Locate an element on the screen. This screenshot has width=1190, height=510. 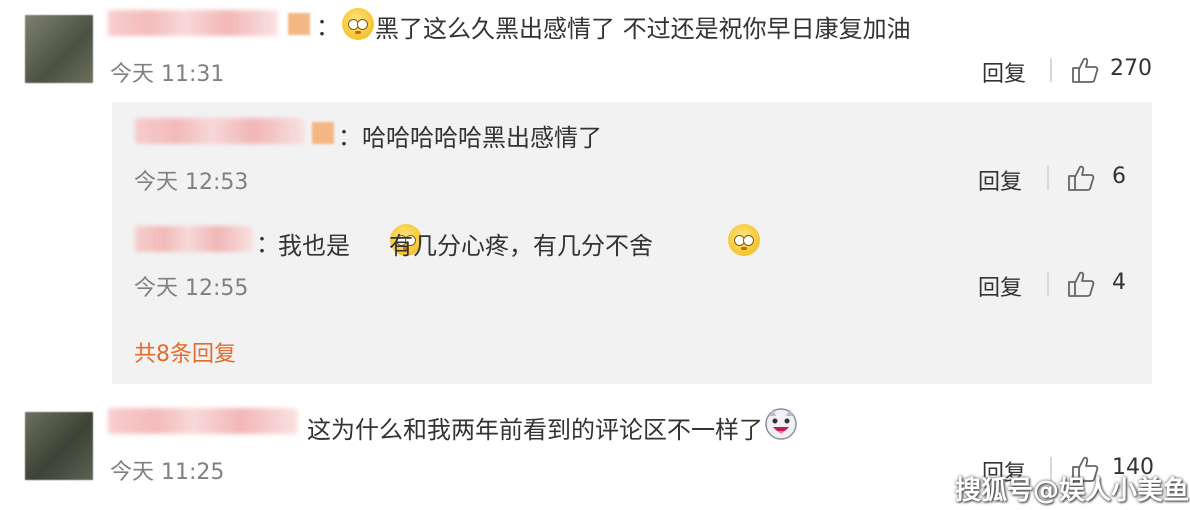
watermark: 搜狐号@娱人小美鱼 is located at coordinates (1072, 491).